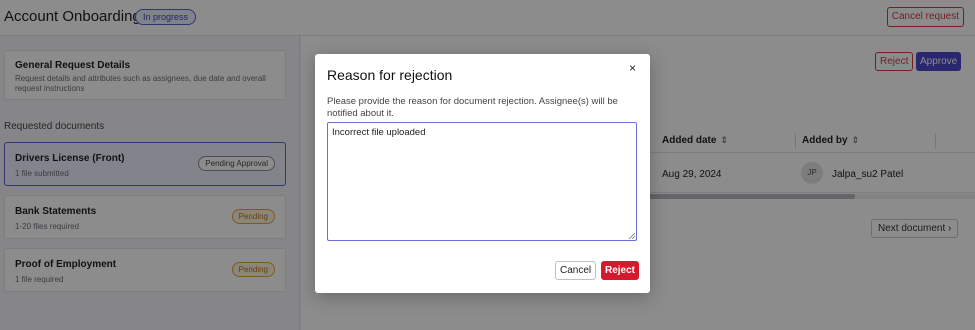 The width and height of the screenshot is (975, 330). Describe the element at coordinates (390, 75) in the screenshot. I see `dialog-title: Reason for rejection` at that location.